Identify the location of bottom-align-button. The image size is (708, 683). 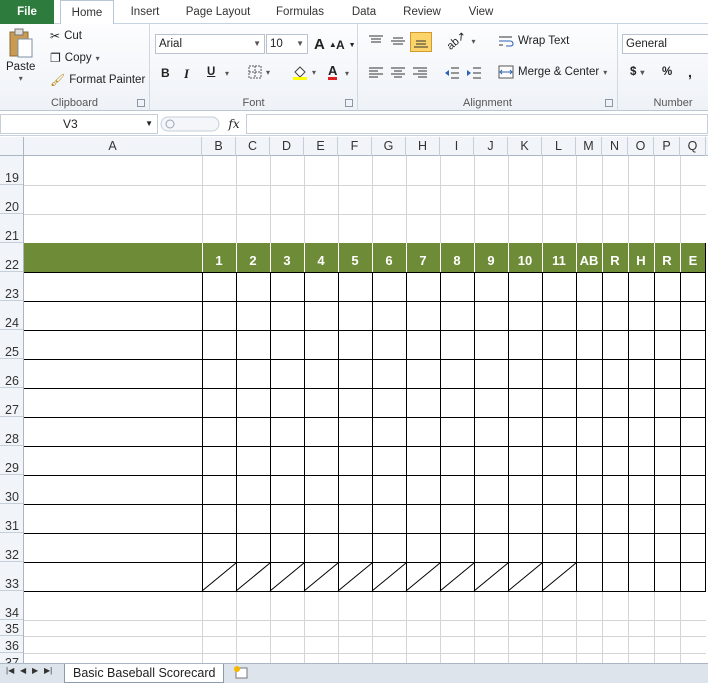
(421, 42).